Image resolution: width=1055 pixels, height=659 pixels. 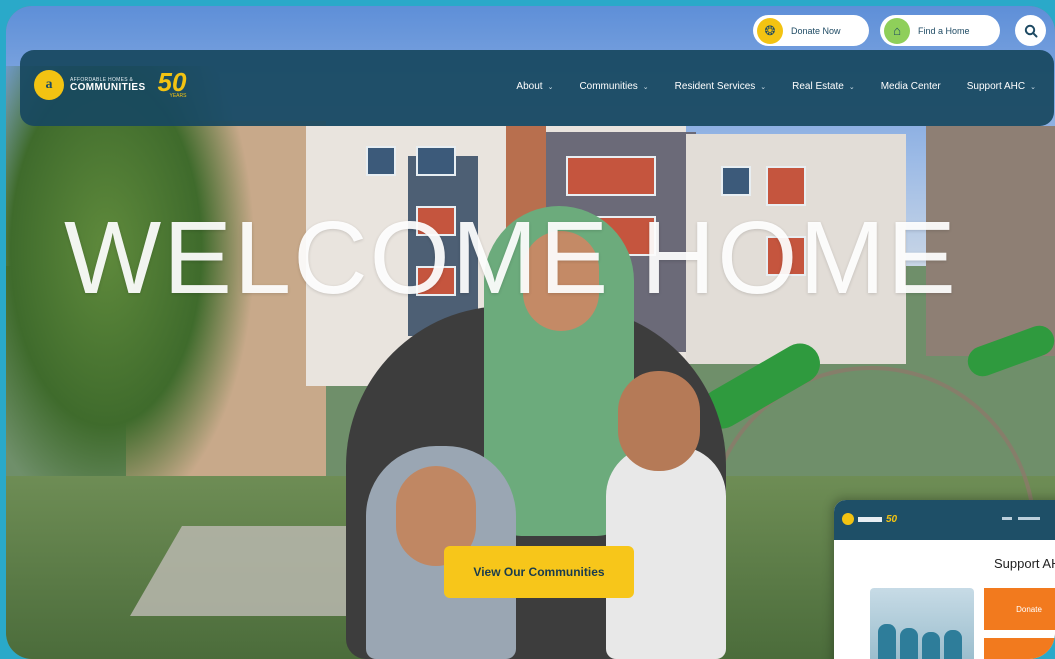 I want to click on preview-logo-text, so click(x=870, y=519).